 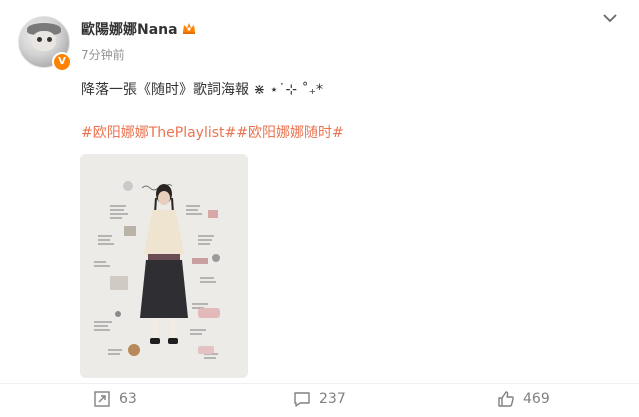 What do you see at coordinates (319, 383) in the screenshot?
I see `footer-divider` at bounding box center [319, 383].